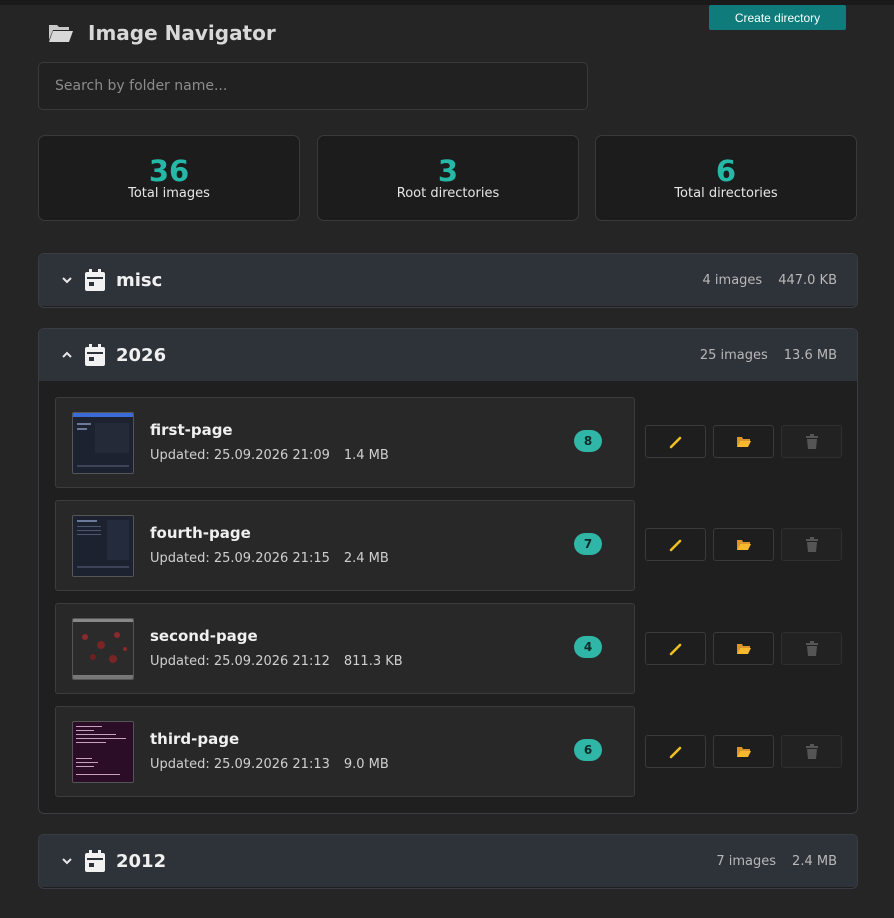  What do you see at coordinates (204, 636) in the screenshot?
I see `folder-name: second-page` at bounding box center [204, 636].